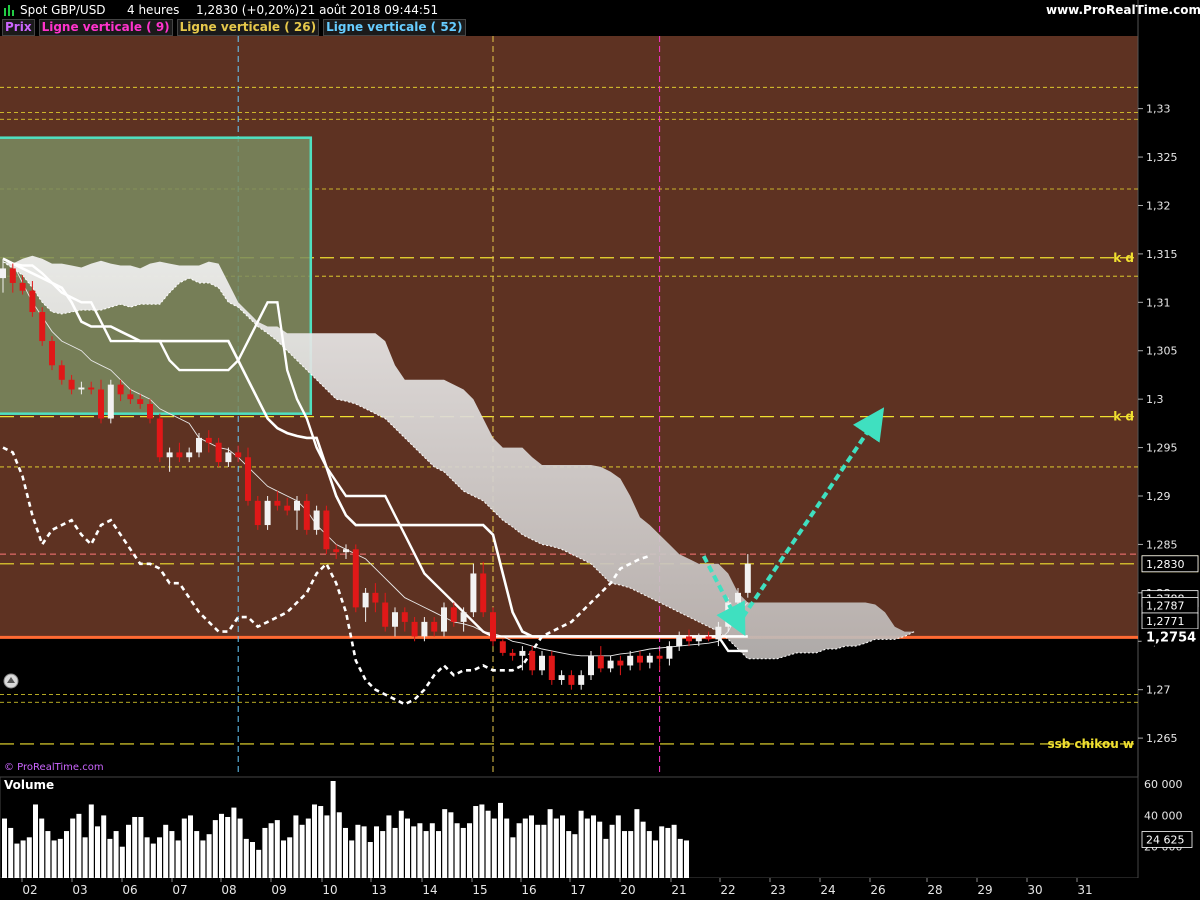  Describe the element at coordinates (827, 890) in the screenshot. I see `x-tick-label: 24` at that location.